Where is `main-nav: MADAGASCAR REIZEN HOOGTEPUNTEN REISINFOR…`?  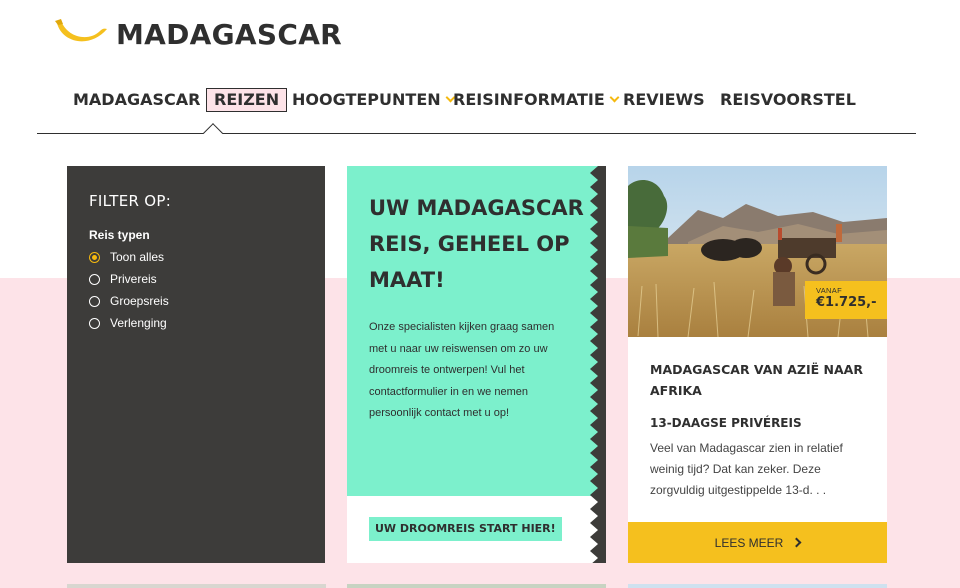
main-nav: MADAGASCAR REIZEN HOOGTEPUNTEN REISINFOR… is located at coordinates (480, 101).